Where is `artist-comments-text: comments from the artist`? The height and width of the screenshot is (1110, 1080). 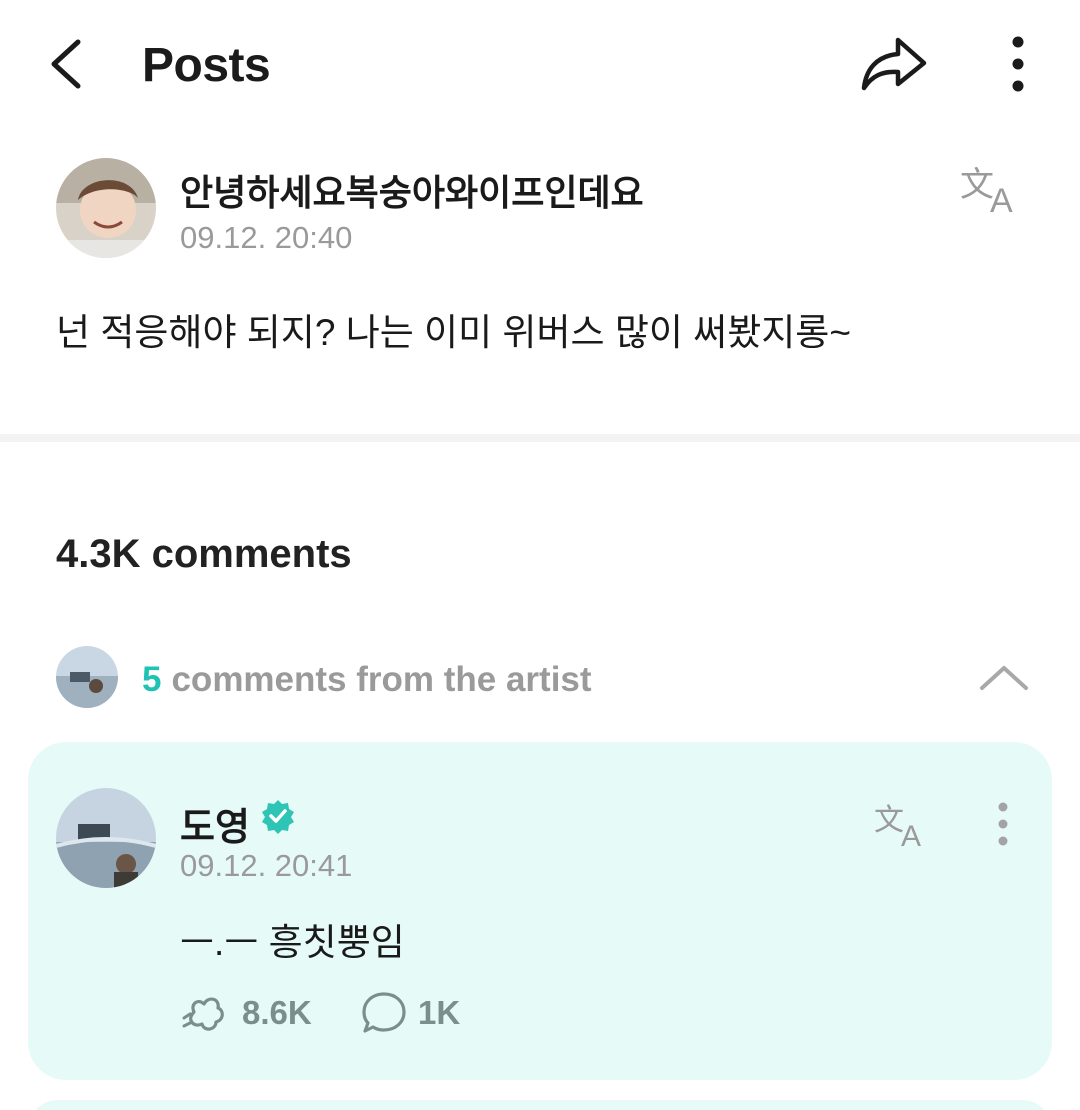
artist-comments-text: comments from the artist is located at coordinates (381, 679).